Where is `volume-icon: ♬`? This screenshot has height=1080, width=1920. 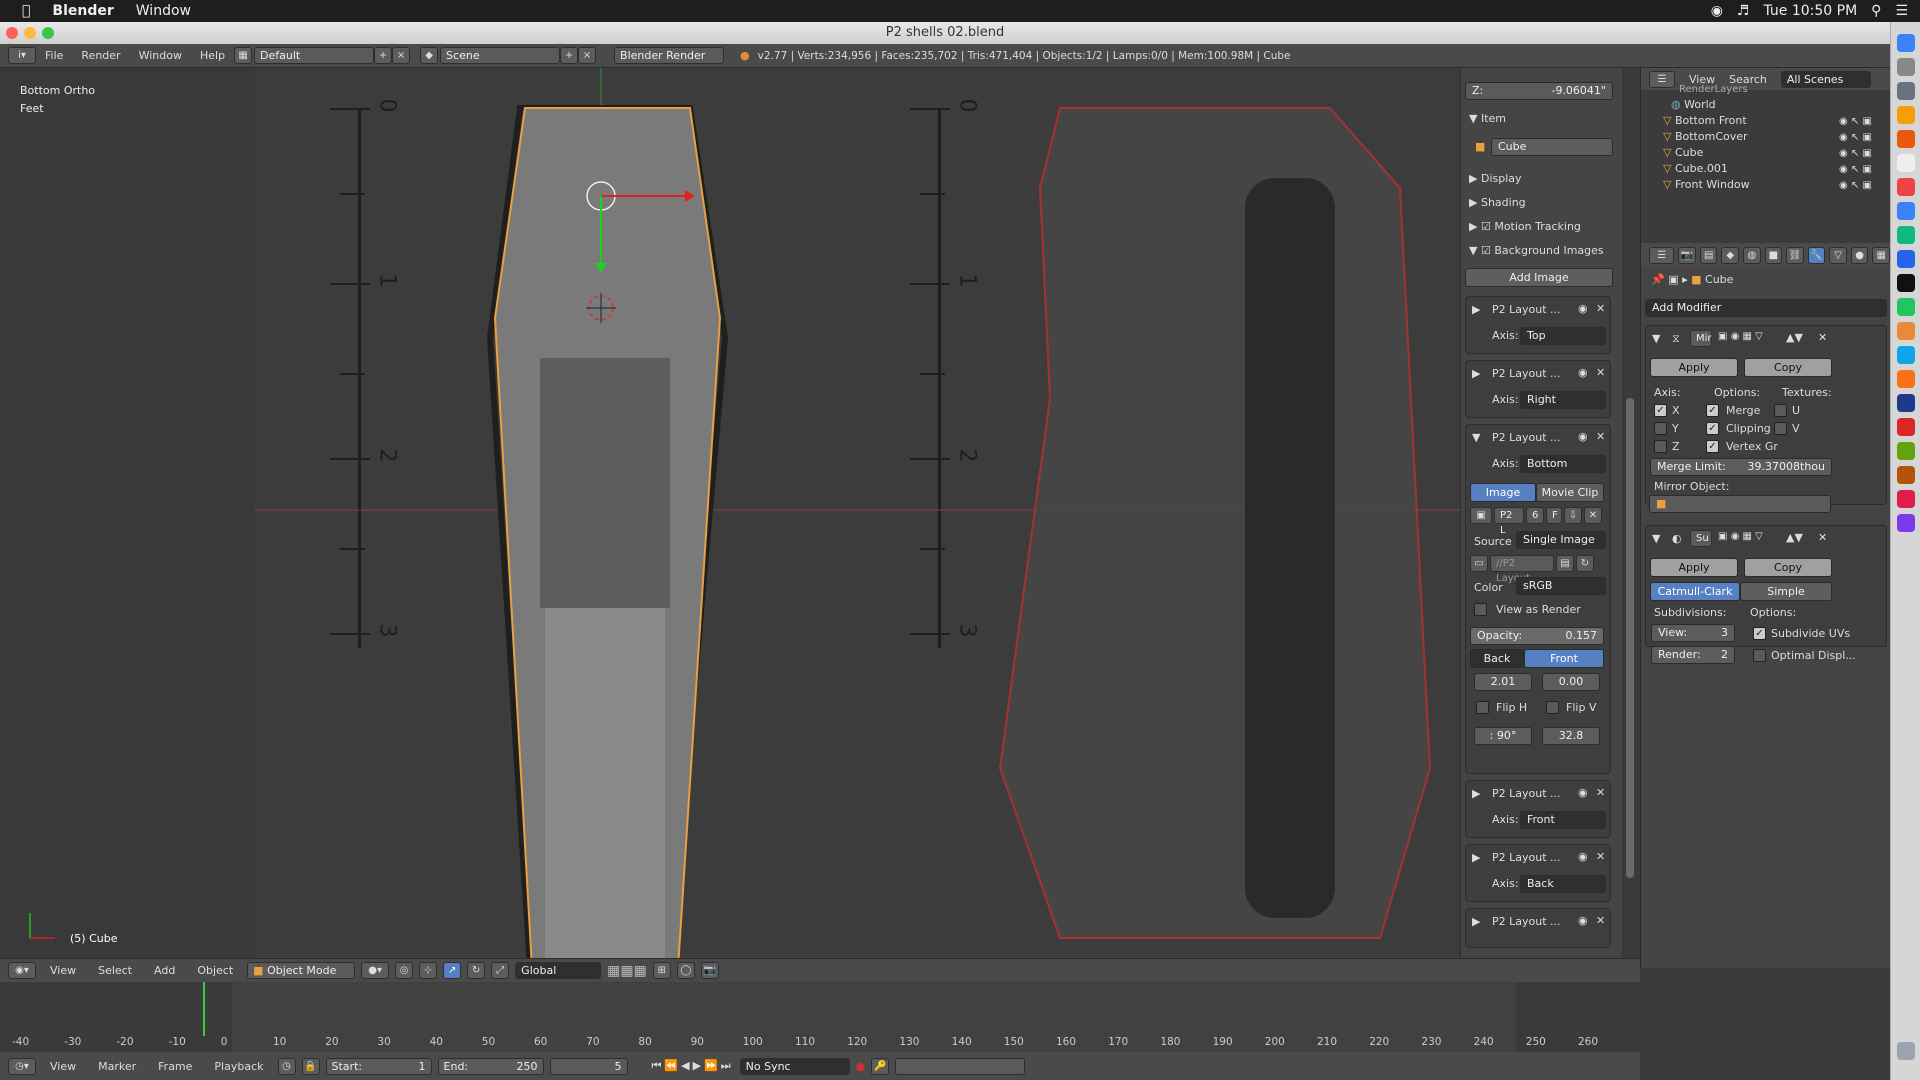 volume-icon: ♬ is located at coordinates (1743, 11).